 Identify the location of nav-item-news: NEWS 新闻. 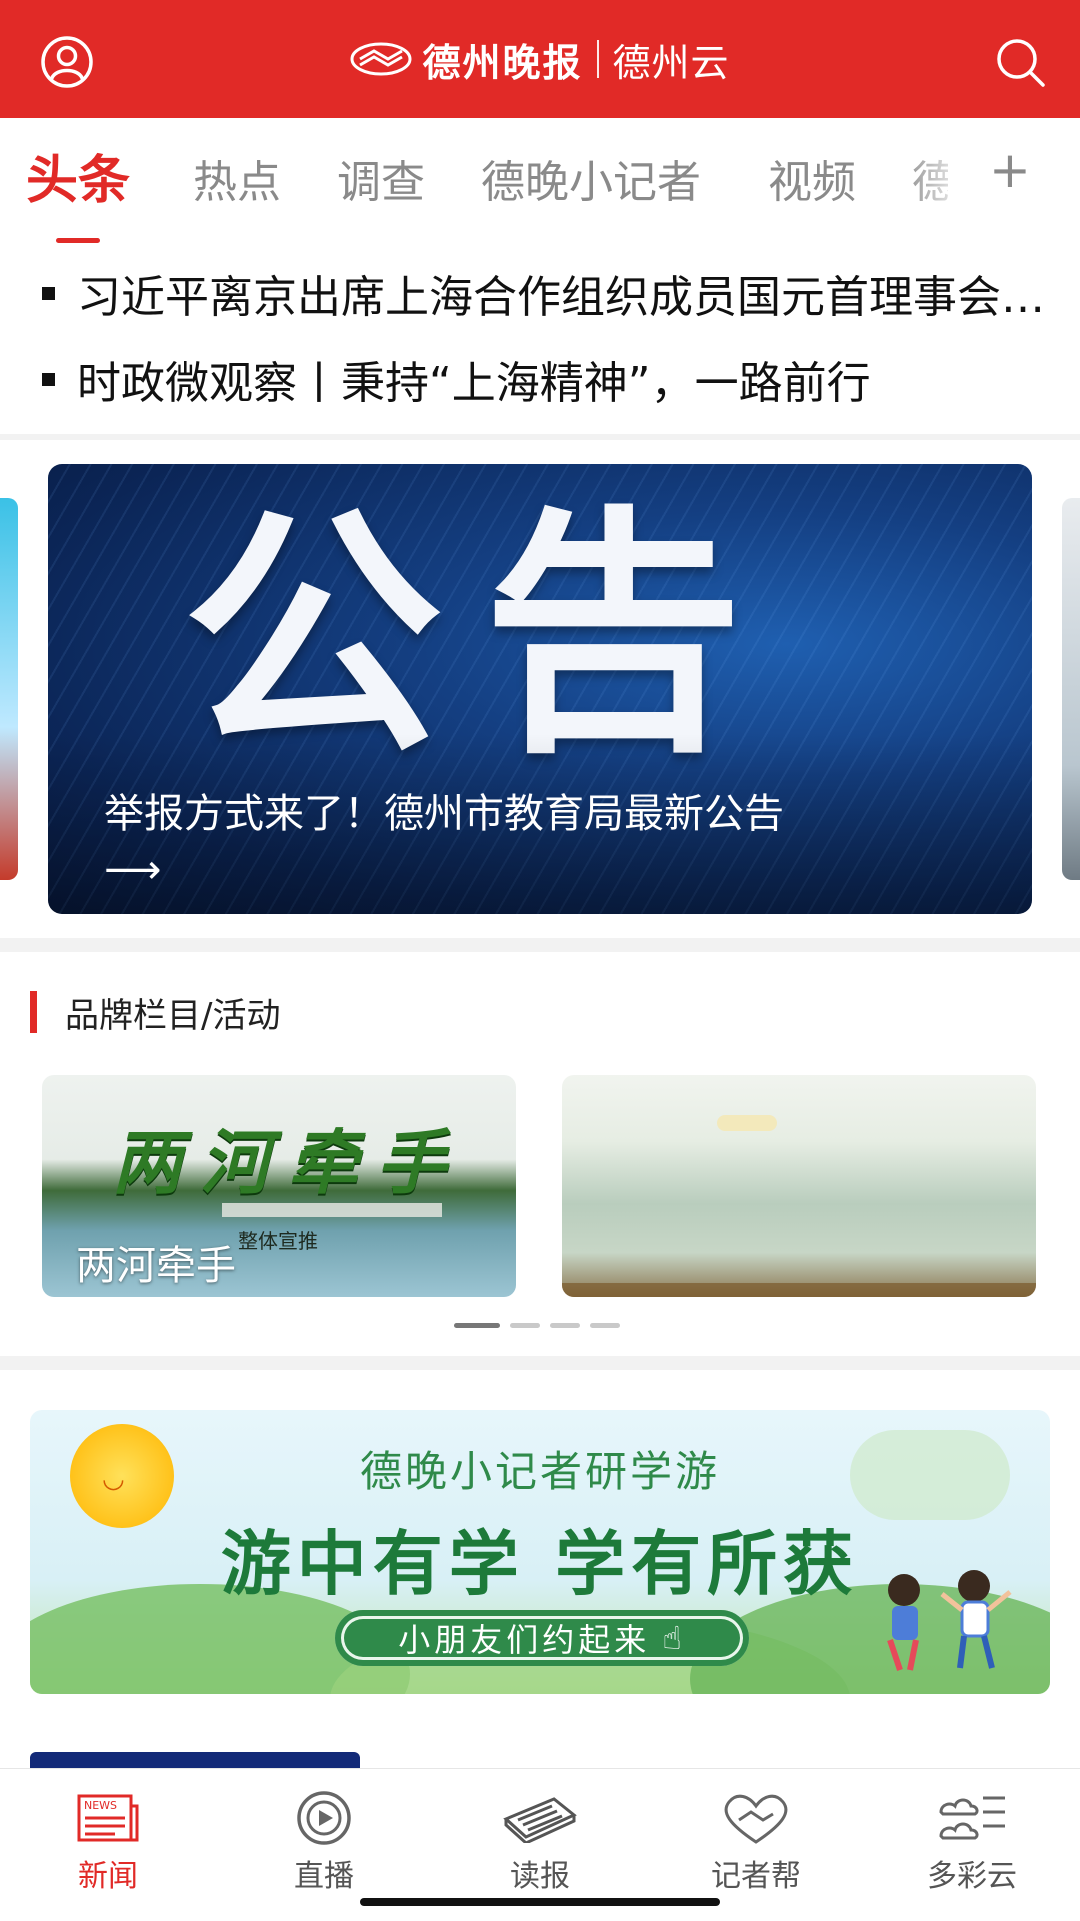
(108, 1842).